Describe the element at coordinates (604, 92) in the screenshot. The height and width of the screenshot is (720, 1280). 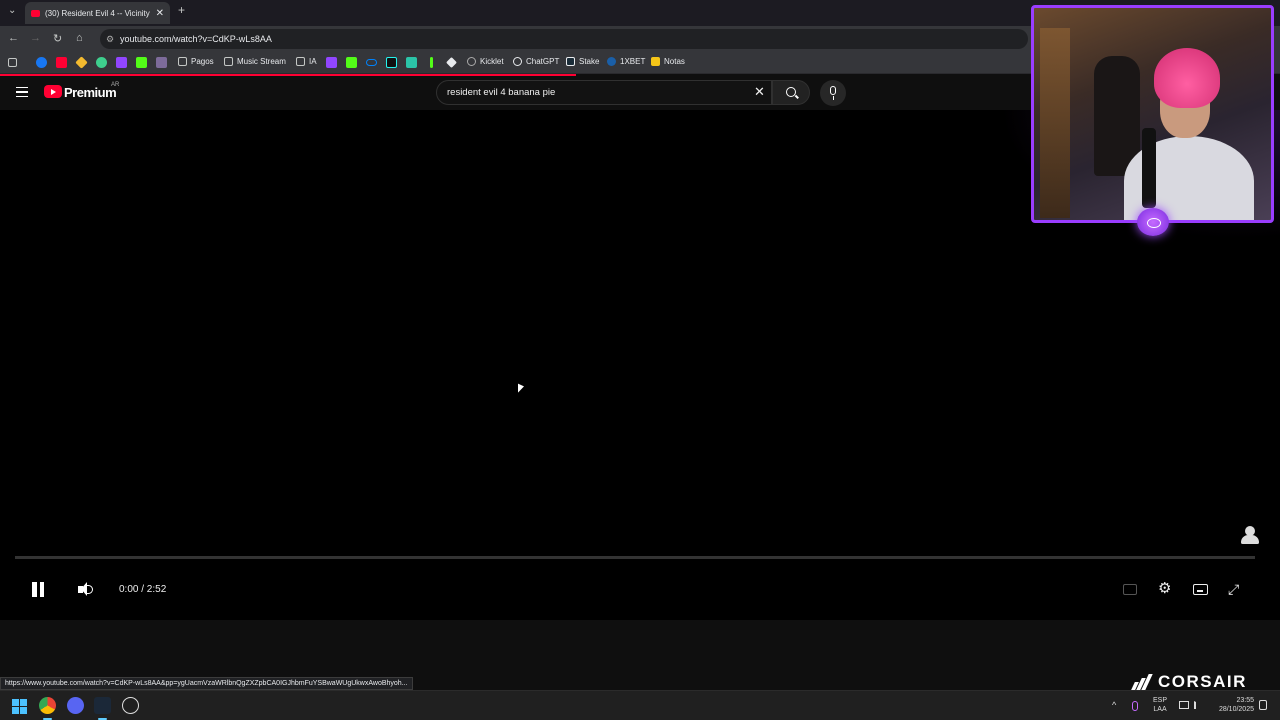
I see `search-input: resident evil 4 banana pie` at that location.